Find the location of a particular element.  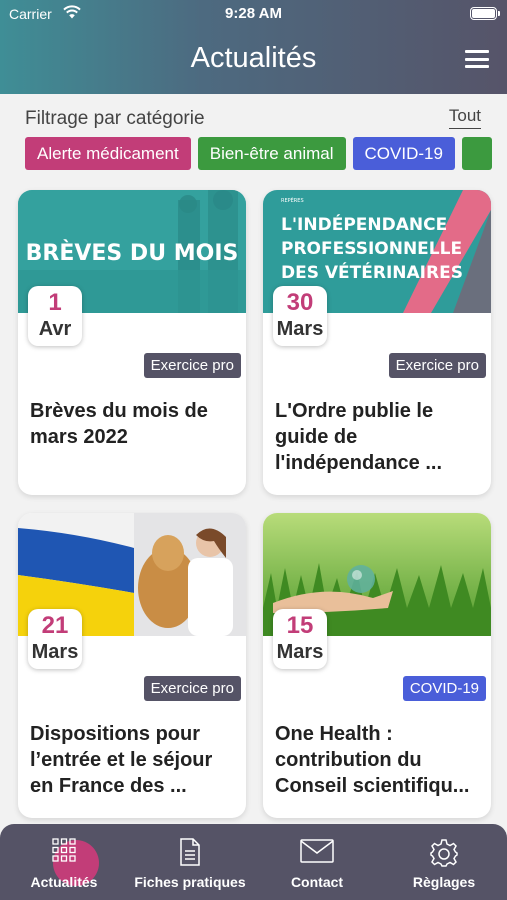

date-badge: 1 Avr is located at coordinates (55, 316).